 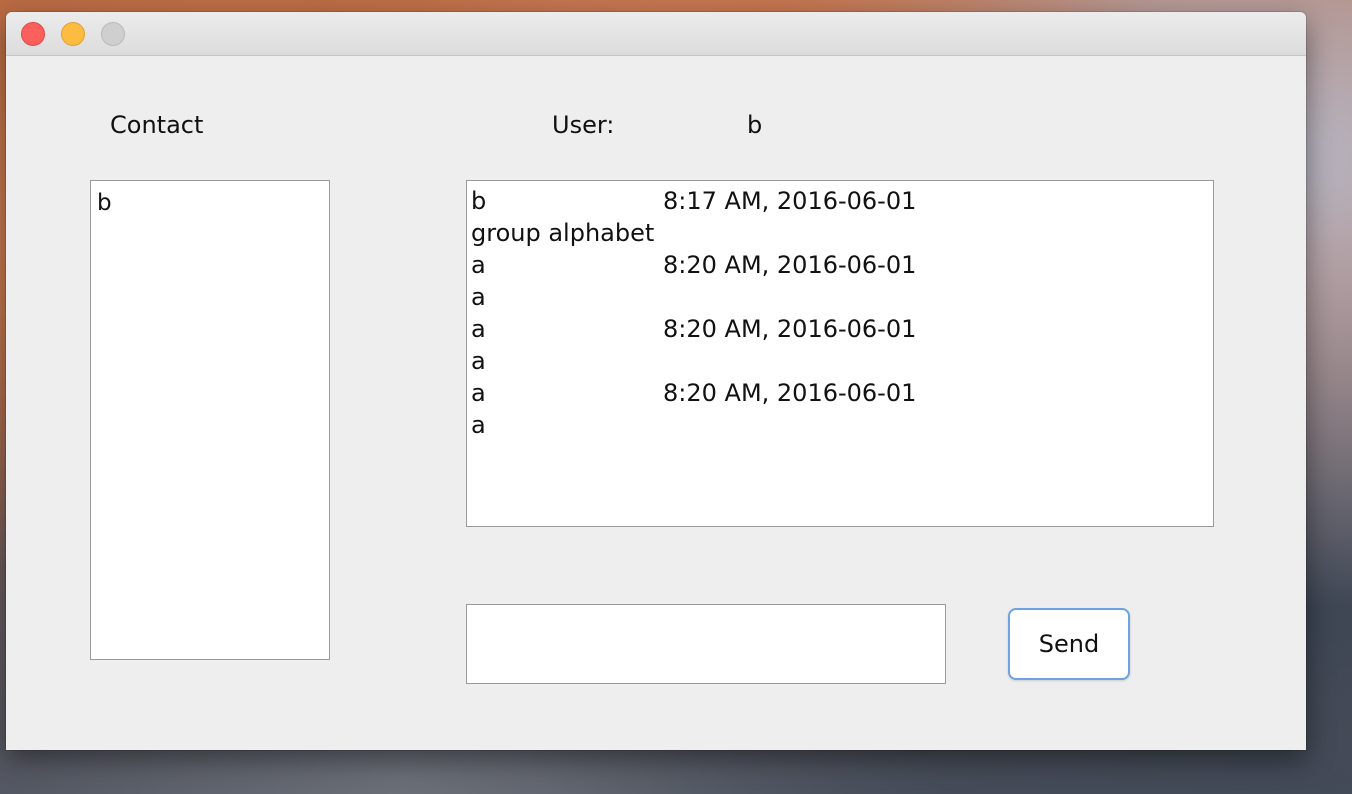 I want to click on user-label: User:, so click(x=583, y=125).